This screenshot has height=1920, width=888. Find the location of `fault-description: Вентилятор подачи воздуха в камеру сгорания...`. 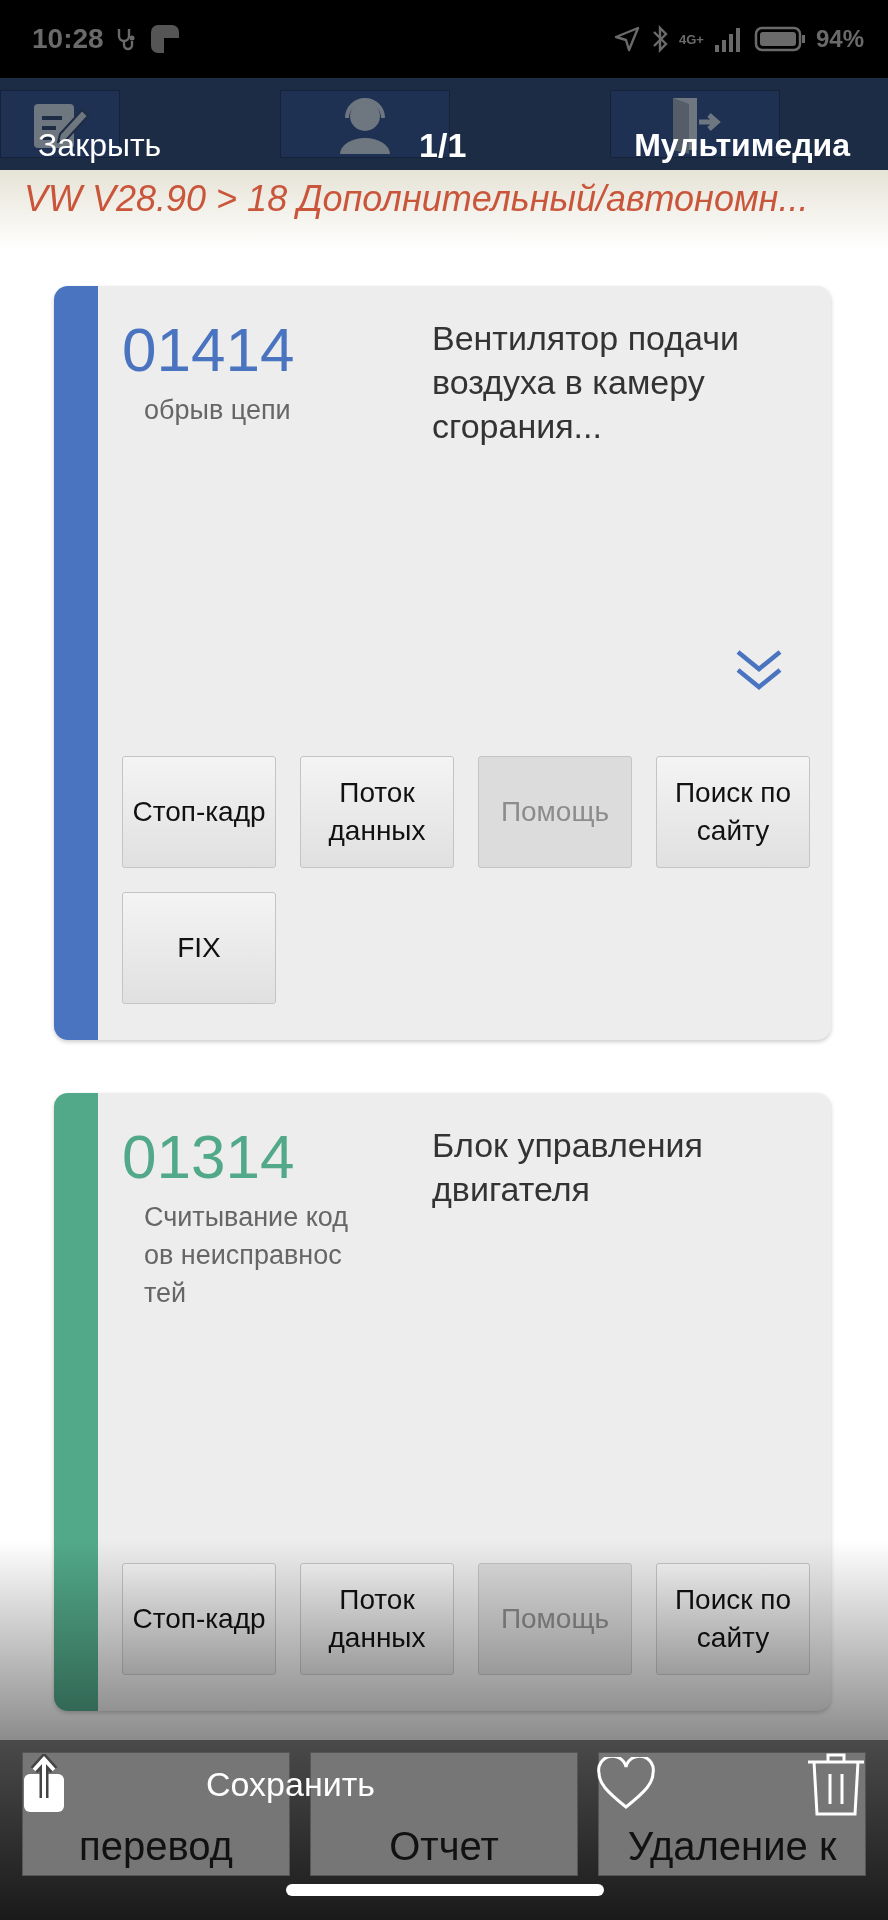

fault-description: Вентилятор подачи воздуха в камеру сгорания... is located at coordinates (586, 383).